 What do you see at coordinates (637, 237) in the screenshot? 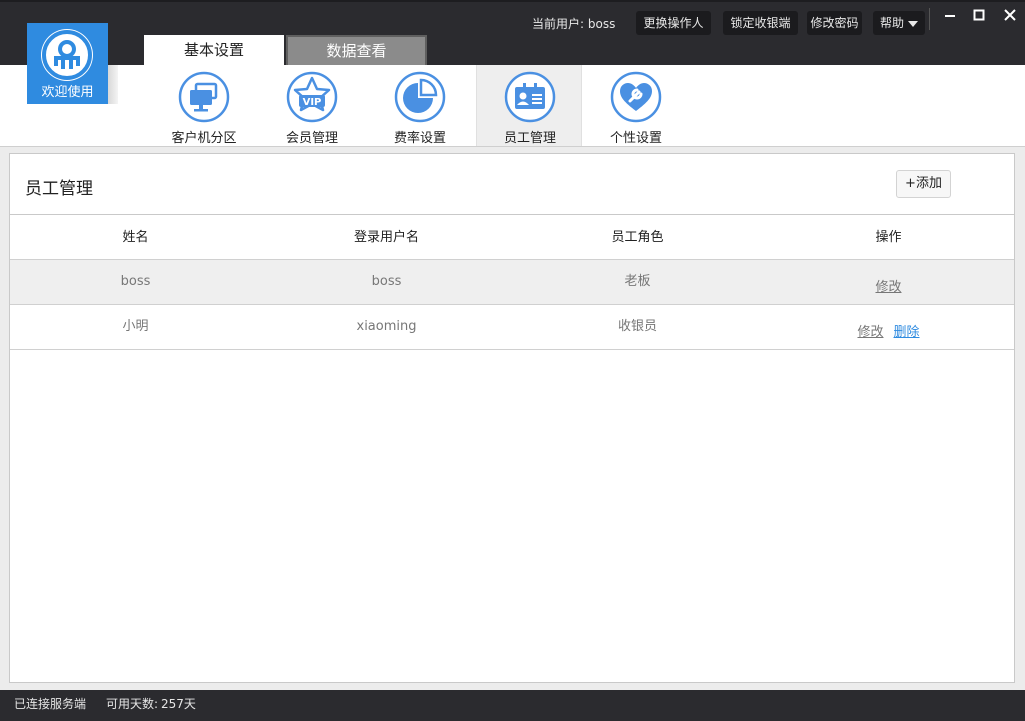
I see `column-header-role: 员工角色` at bounding box center [637, 237].